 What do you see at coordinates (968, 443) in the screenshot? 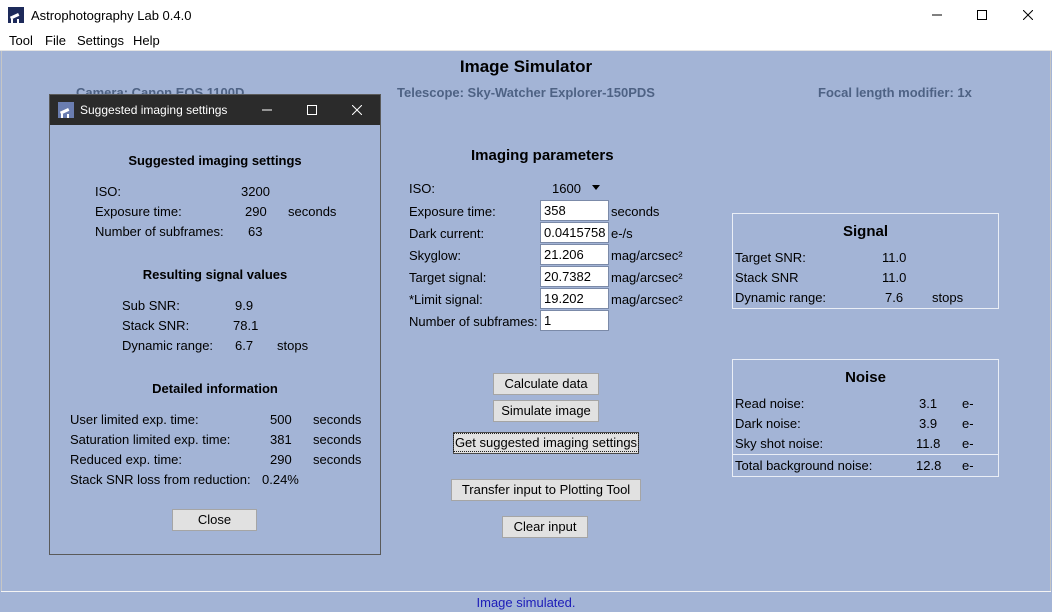
I see `sky-shot-noise-unit: e-` at bounding box center [968, 443].